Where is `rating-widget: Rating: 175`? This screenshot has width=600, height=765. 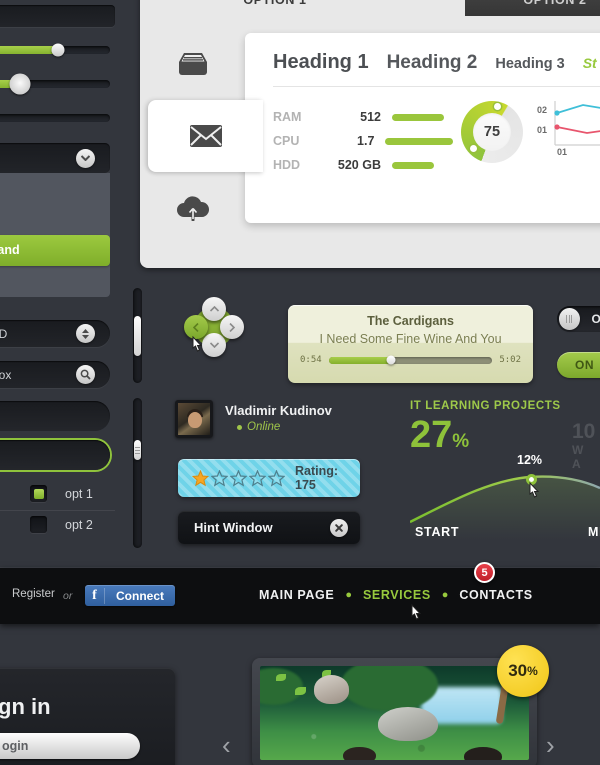 rating-widget: Rating: 175 is located at coordinates (269, 478).